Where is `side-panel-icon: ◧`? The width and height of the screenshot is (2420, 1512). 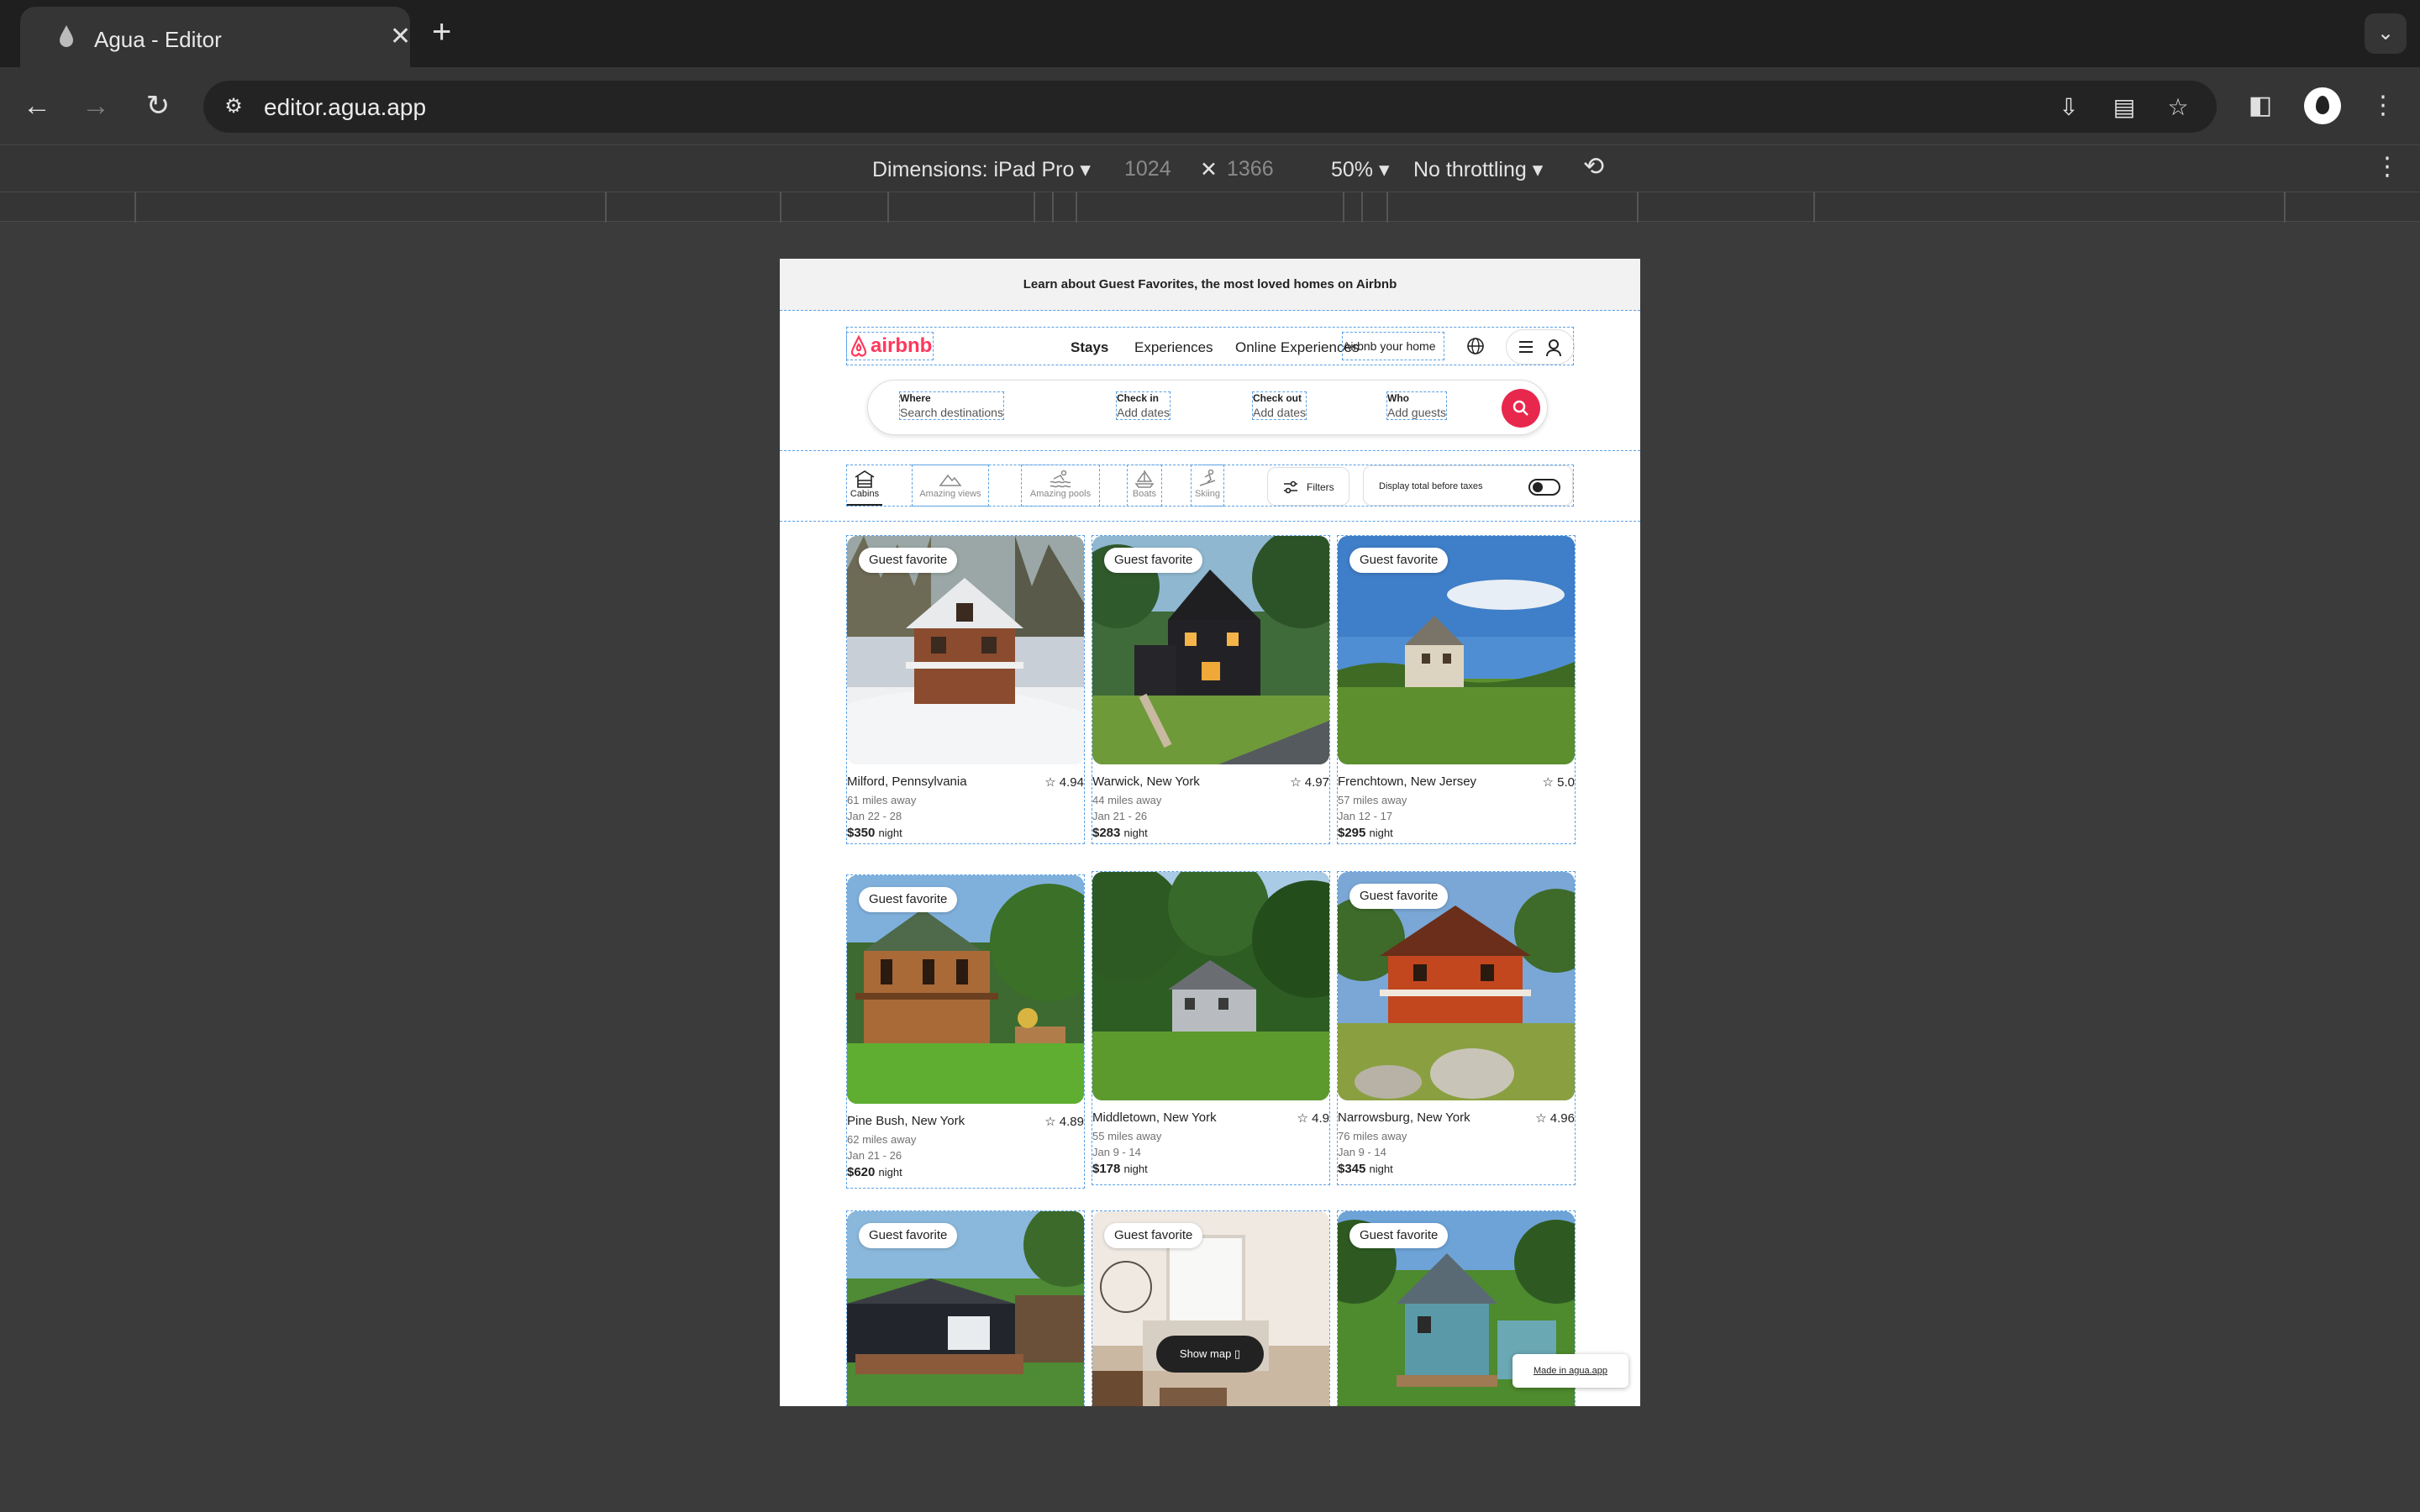
side-panel-icon: ◧ is located at coordinates (2261, 105).